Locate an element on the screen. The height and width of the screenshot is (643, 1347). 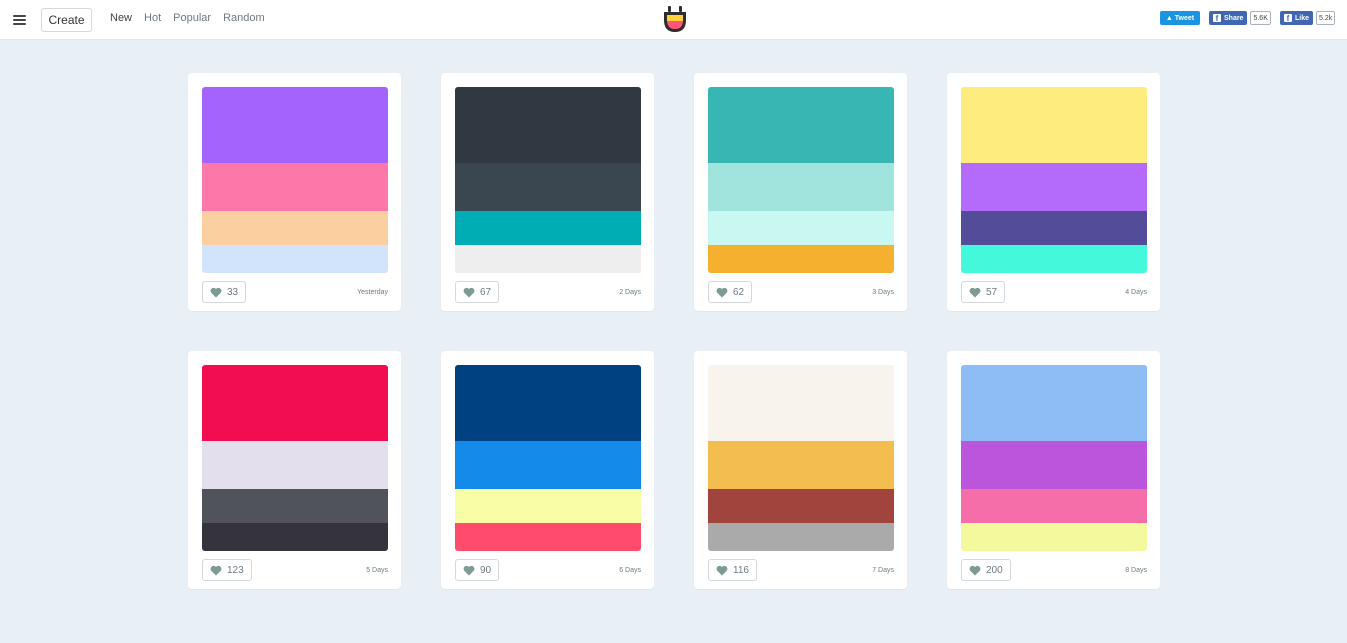
like-button: 33 is located at coordinates (224, 292).